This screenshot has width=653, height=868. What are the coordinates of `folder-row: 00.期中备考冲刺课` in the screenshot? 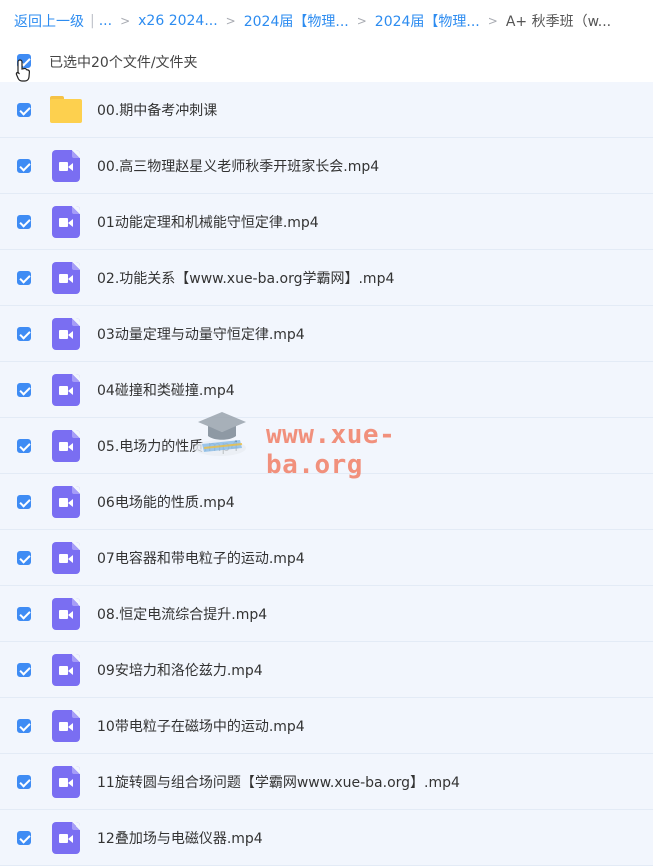 It's located at (326, 110).